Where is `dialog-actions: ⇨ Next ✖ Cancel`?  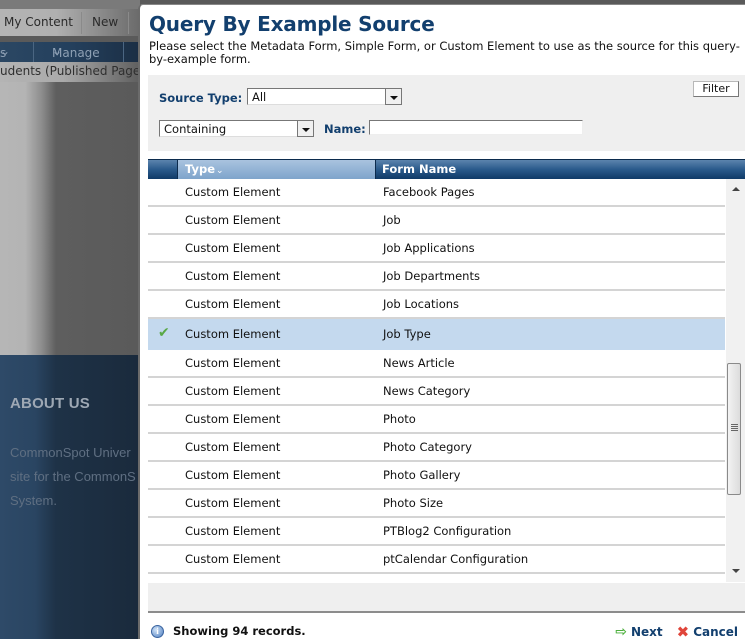 dialog-actions: ⇨ Next ✖ Cancel is located at coordinates (676, 631).